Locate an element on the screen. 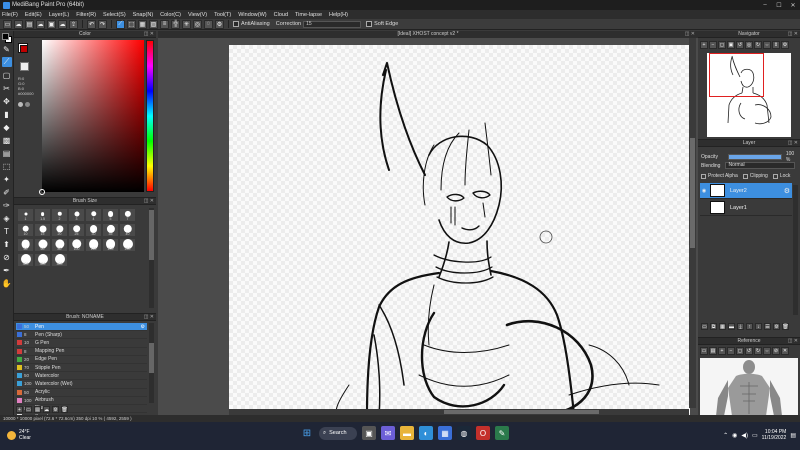  duplicate-layer-icon: ⧉ is located at coordinates (713, 326).